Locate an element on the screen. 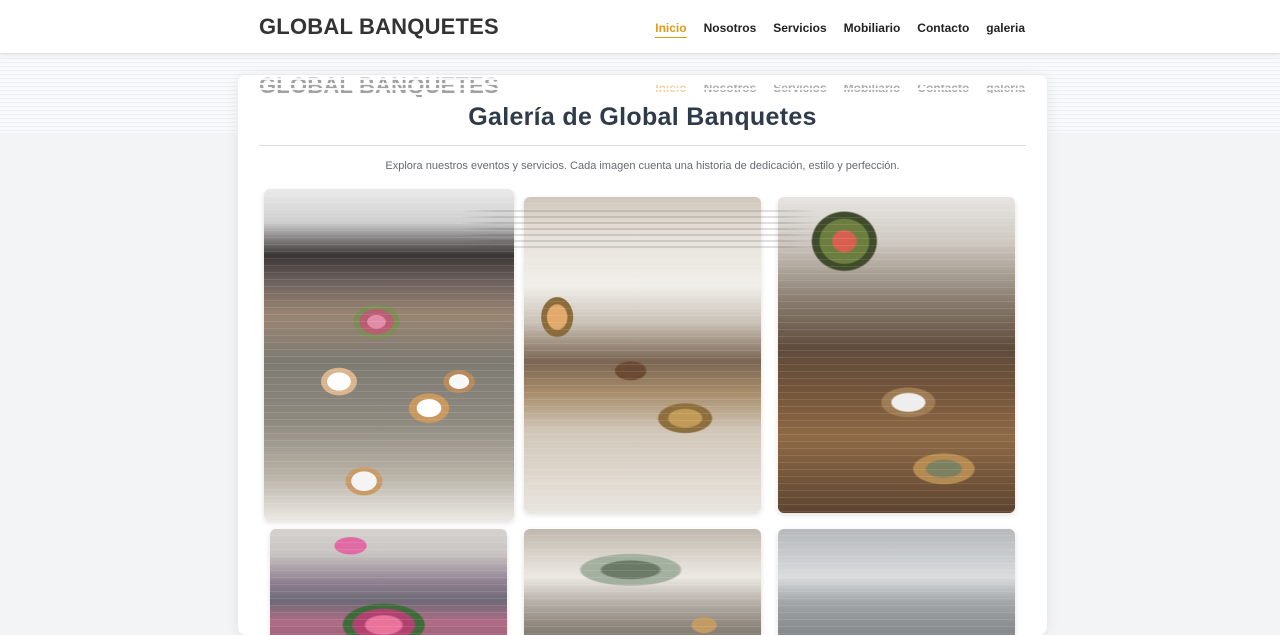 Image resolution: width=1280 pixels, height=635 pixels. event-guests-photo is located at coordinates (388, 582).